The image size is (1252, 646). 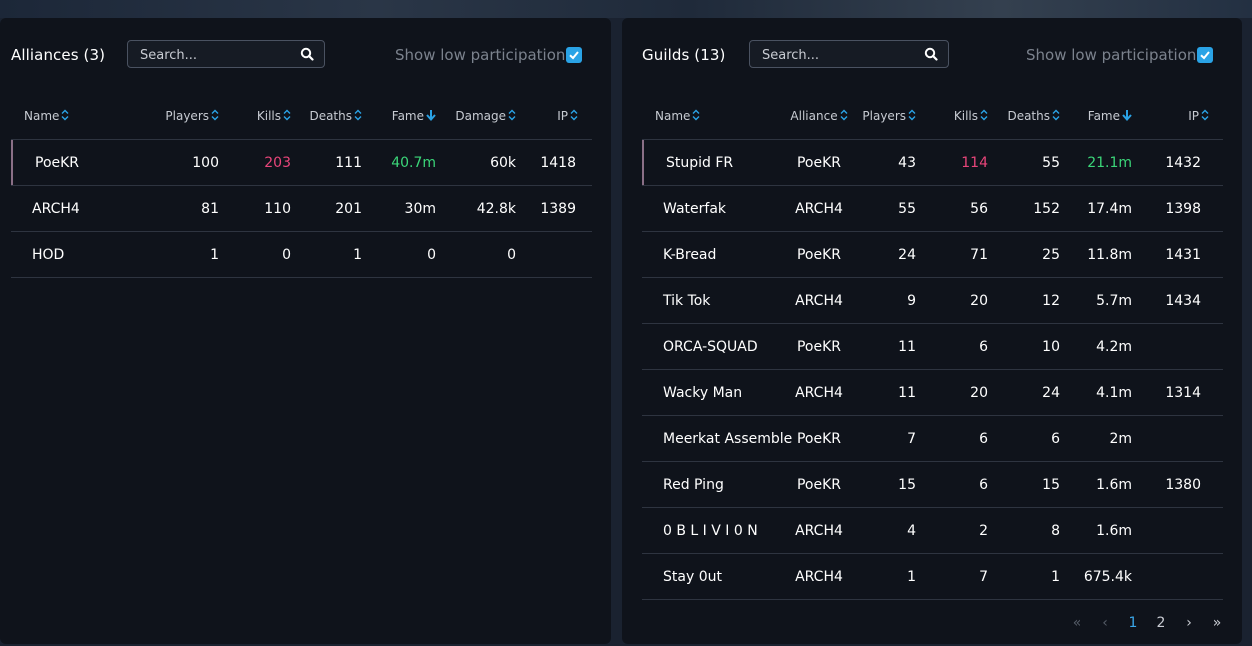 What do you see at coordinates (1177, 208) in the screenshot?
I see `cell-ip: 1398` at bounding box center [1177, 208].